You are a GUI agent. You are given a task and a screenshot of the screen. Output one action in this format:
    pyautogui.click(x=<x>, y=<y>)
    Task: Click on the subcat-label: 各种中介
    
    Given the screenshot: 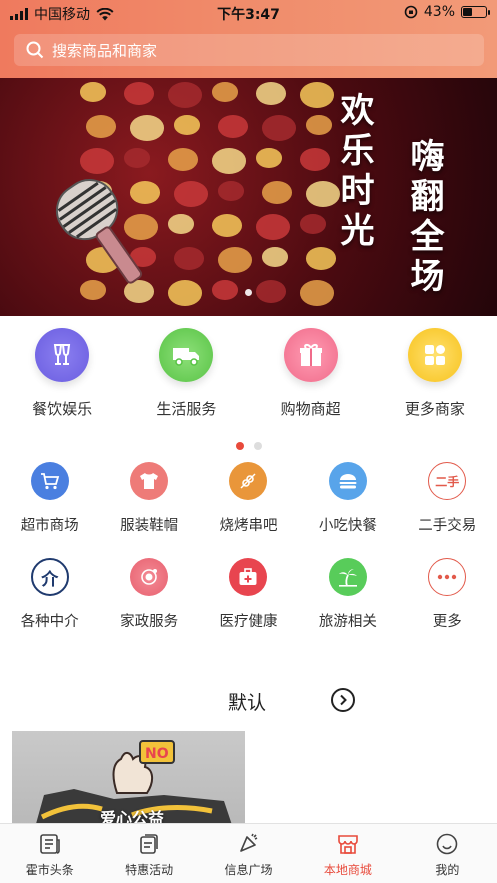 What is the action you would take?
    pyautogui.click(x=49, y=622)
    